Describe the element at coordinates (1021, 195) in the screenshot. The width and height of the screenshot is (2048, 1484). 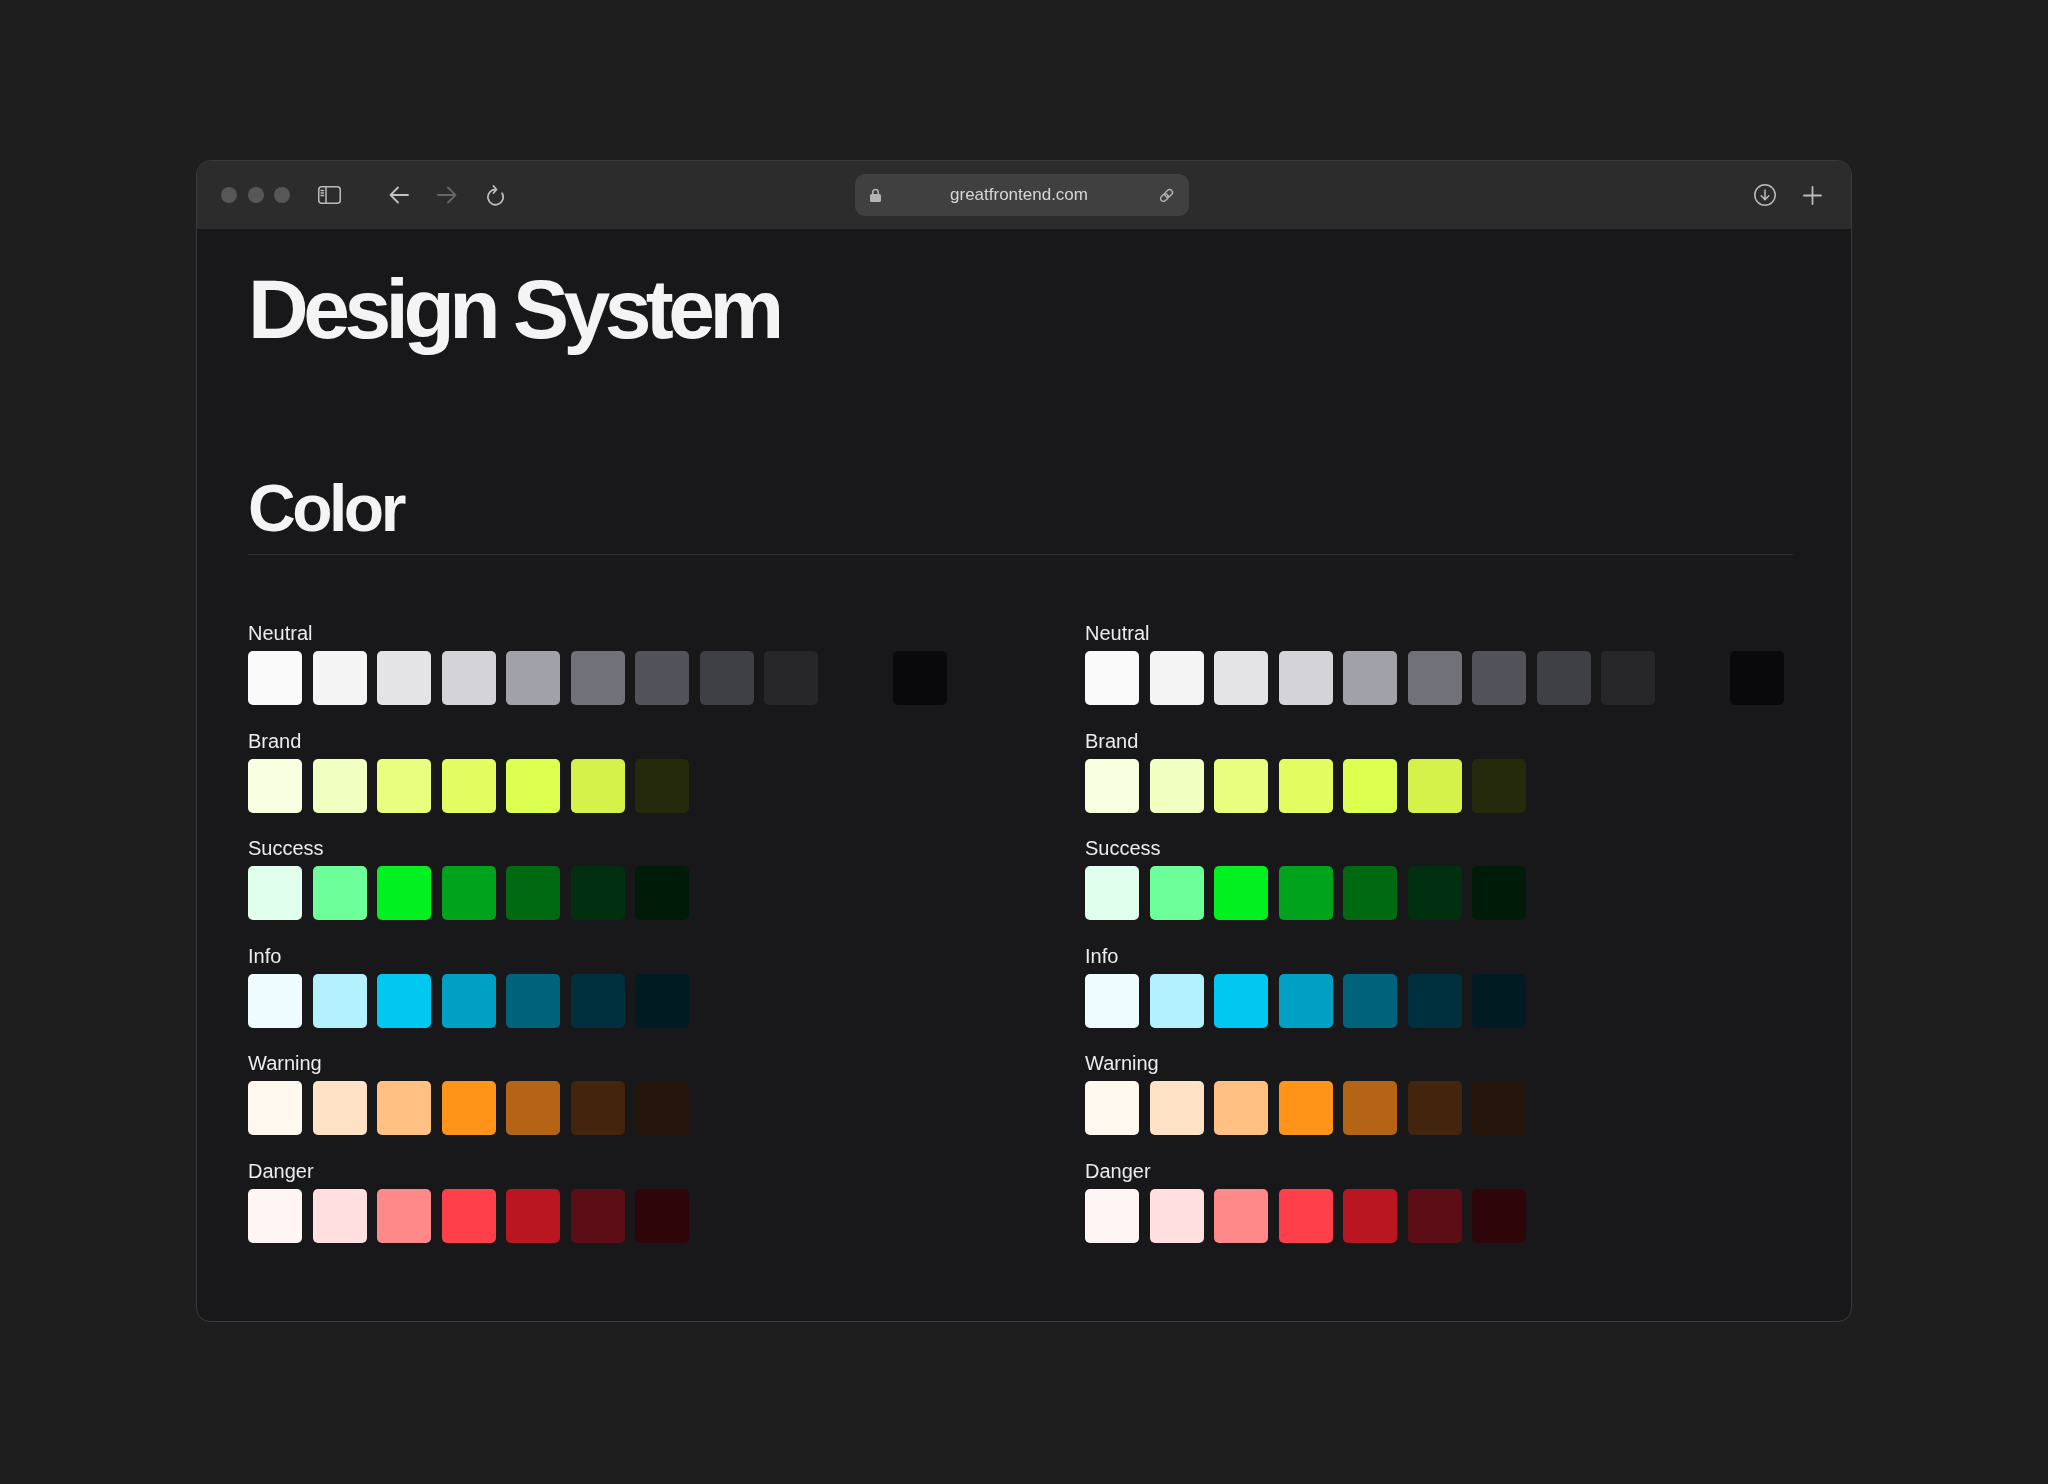
I see `address-bar: greatfrontend.com` at that location.